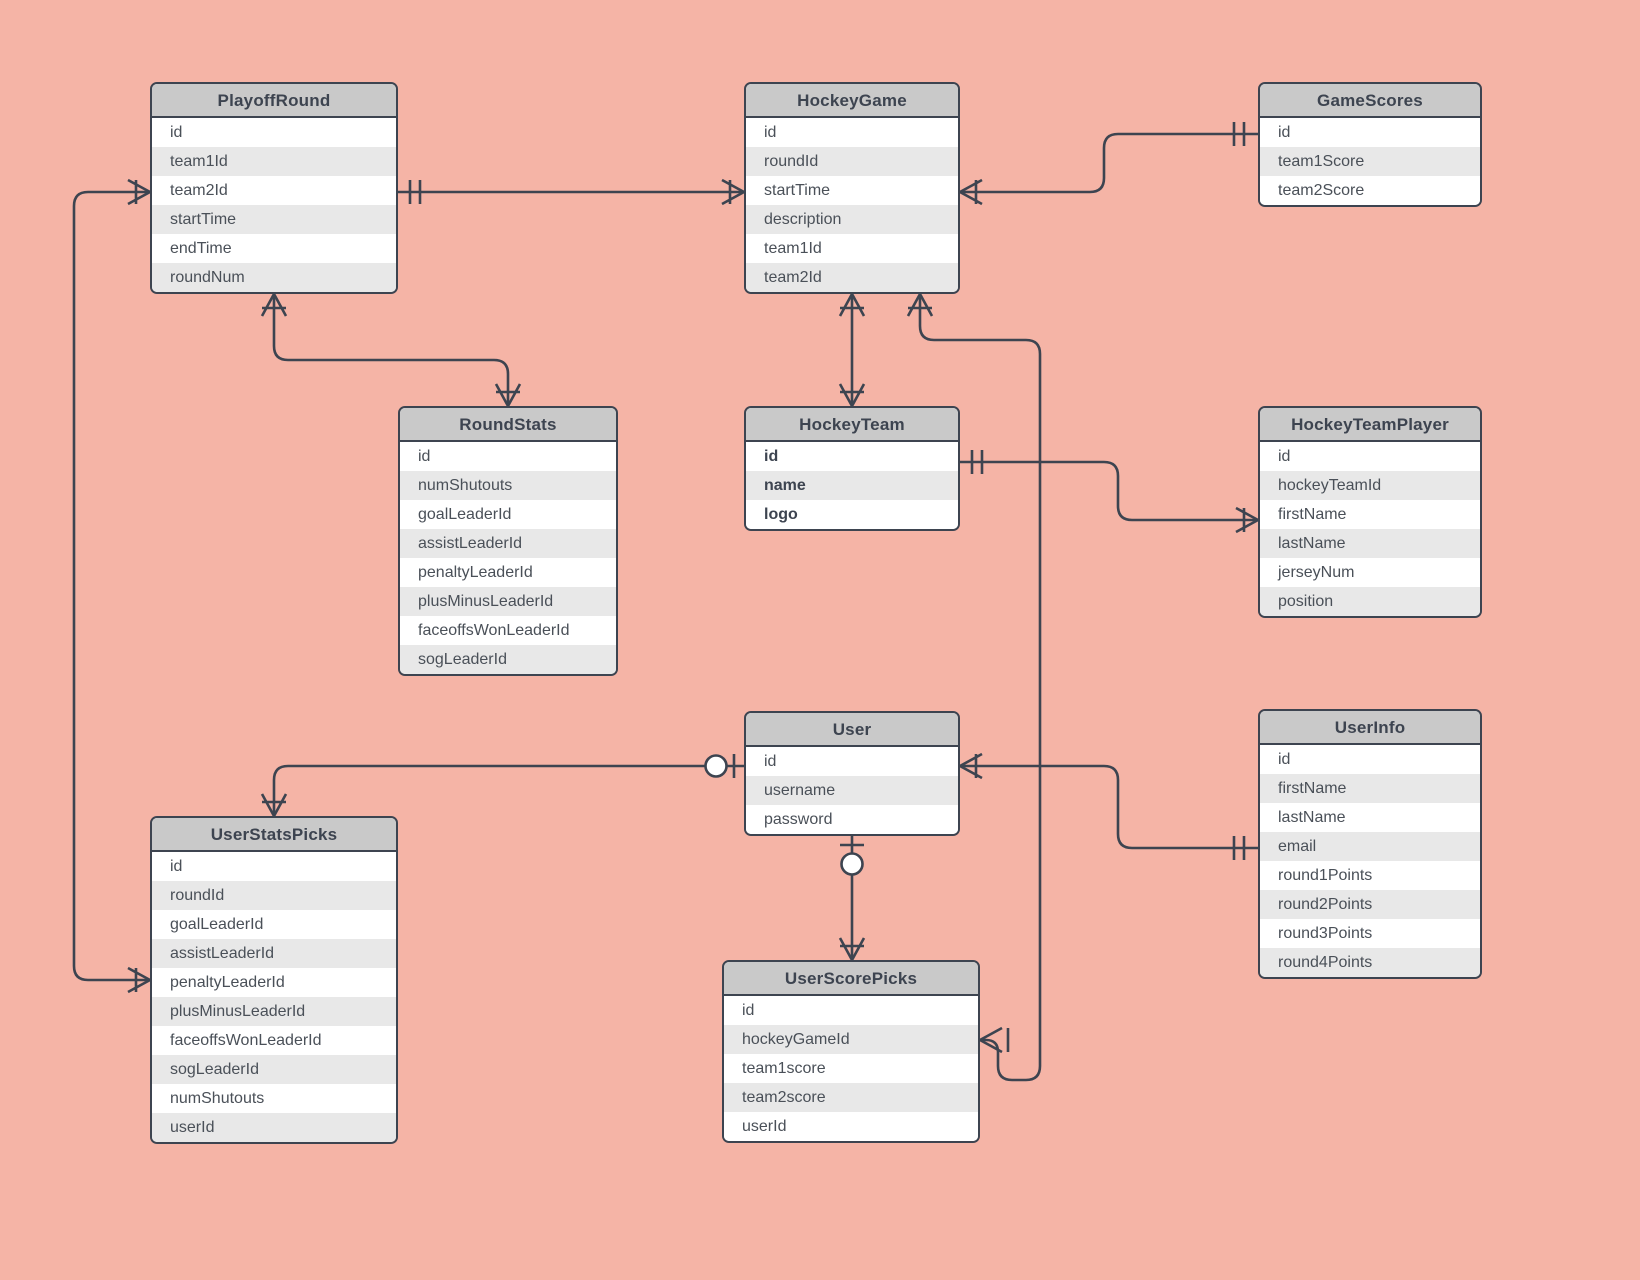 This screenshot has height=1280, width=1640. What do you see at coordinates (1370, 904) in the screenshot?
I see `attribute-row: round2Points` at bounding box center [1370, 904].